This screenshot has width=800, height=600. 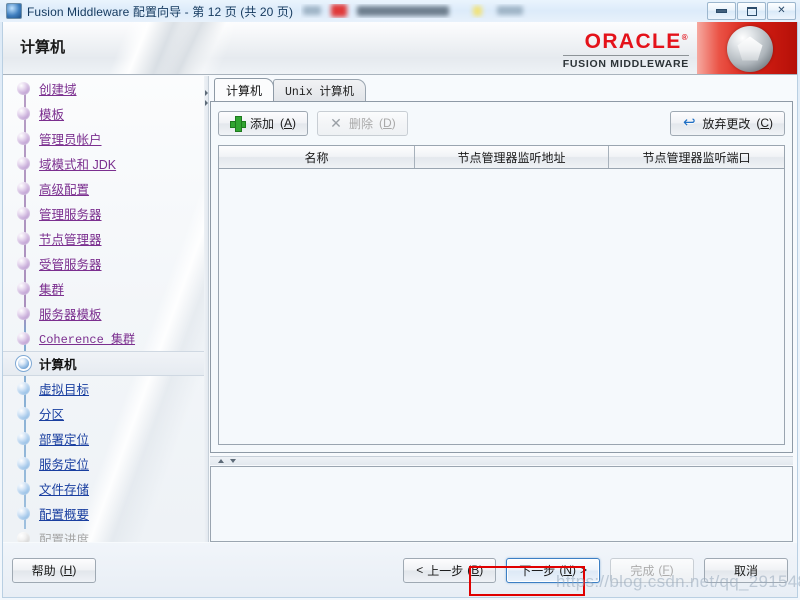 What do you see at coordinates (52, 290) in the screenshot?
I see `sidebar-item-label: 集群` at bounding box center [52, 290].